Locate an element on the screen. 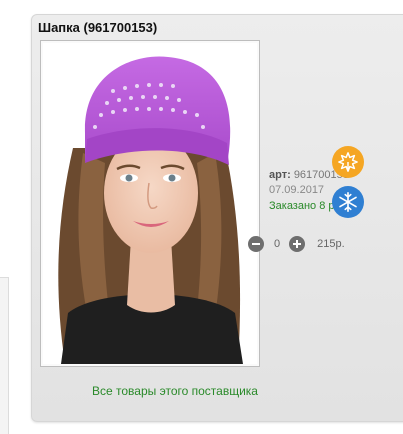 The image size is (403, 434). supplier-products-link: Все товары этого поставщика is located at coordinates (175, 391).